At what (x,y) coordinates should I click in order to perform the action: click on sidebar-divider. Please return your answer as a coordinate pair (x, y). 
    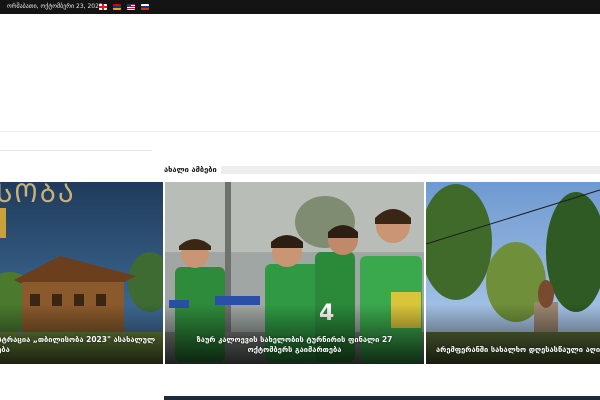
    Looking at the image, I should click on (76, 150).